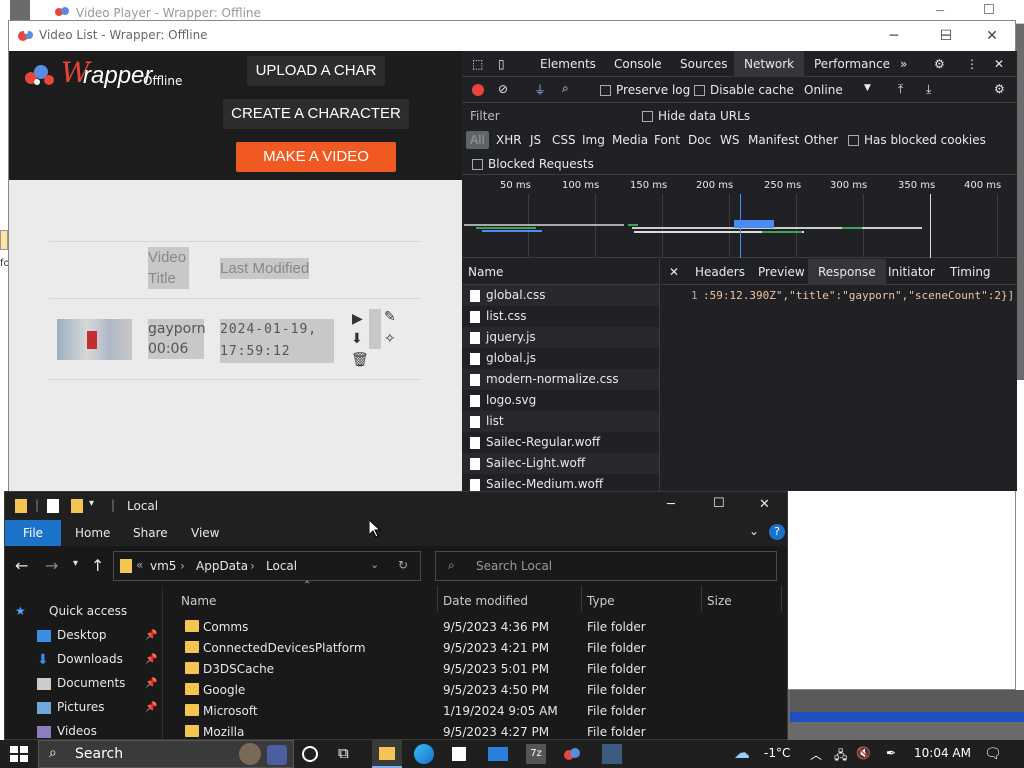 The image size is (1024, 768). Describe the element at coordinates (205, 533) in the screenshot. I see `ribbon-view: View` at that location.